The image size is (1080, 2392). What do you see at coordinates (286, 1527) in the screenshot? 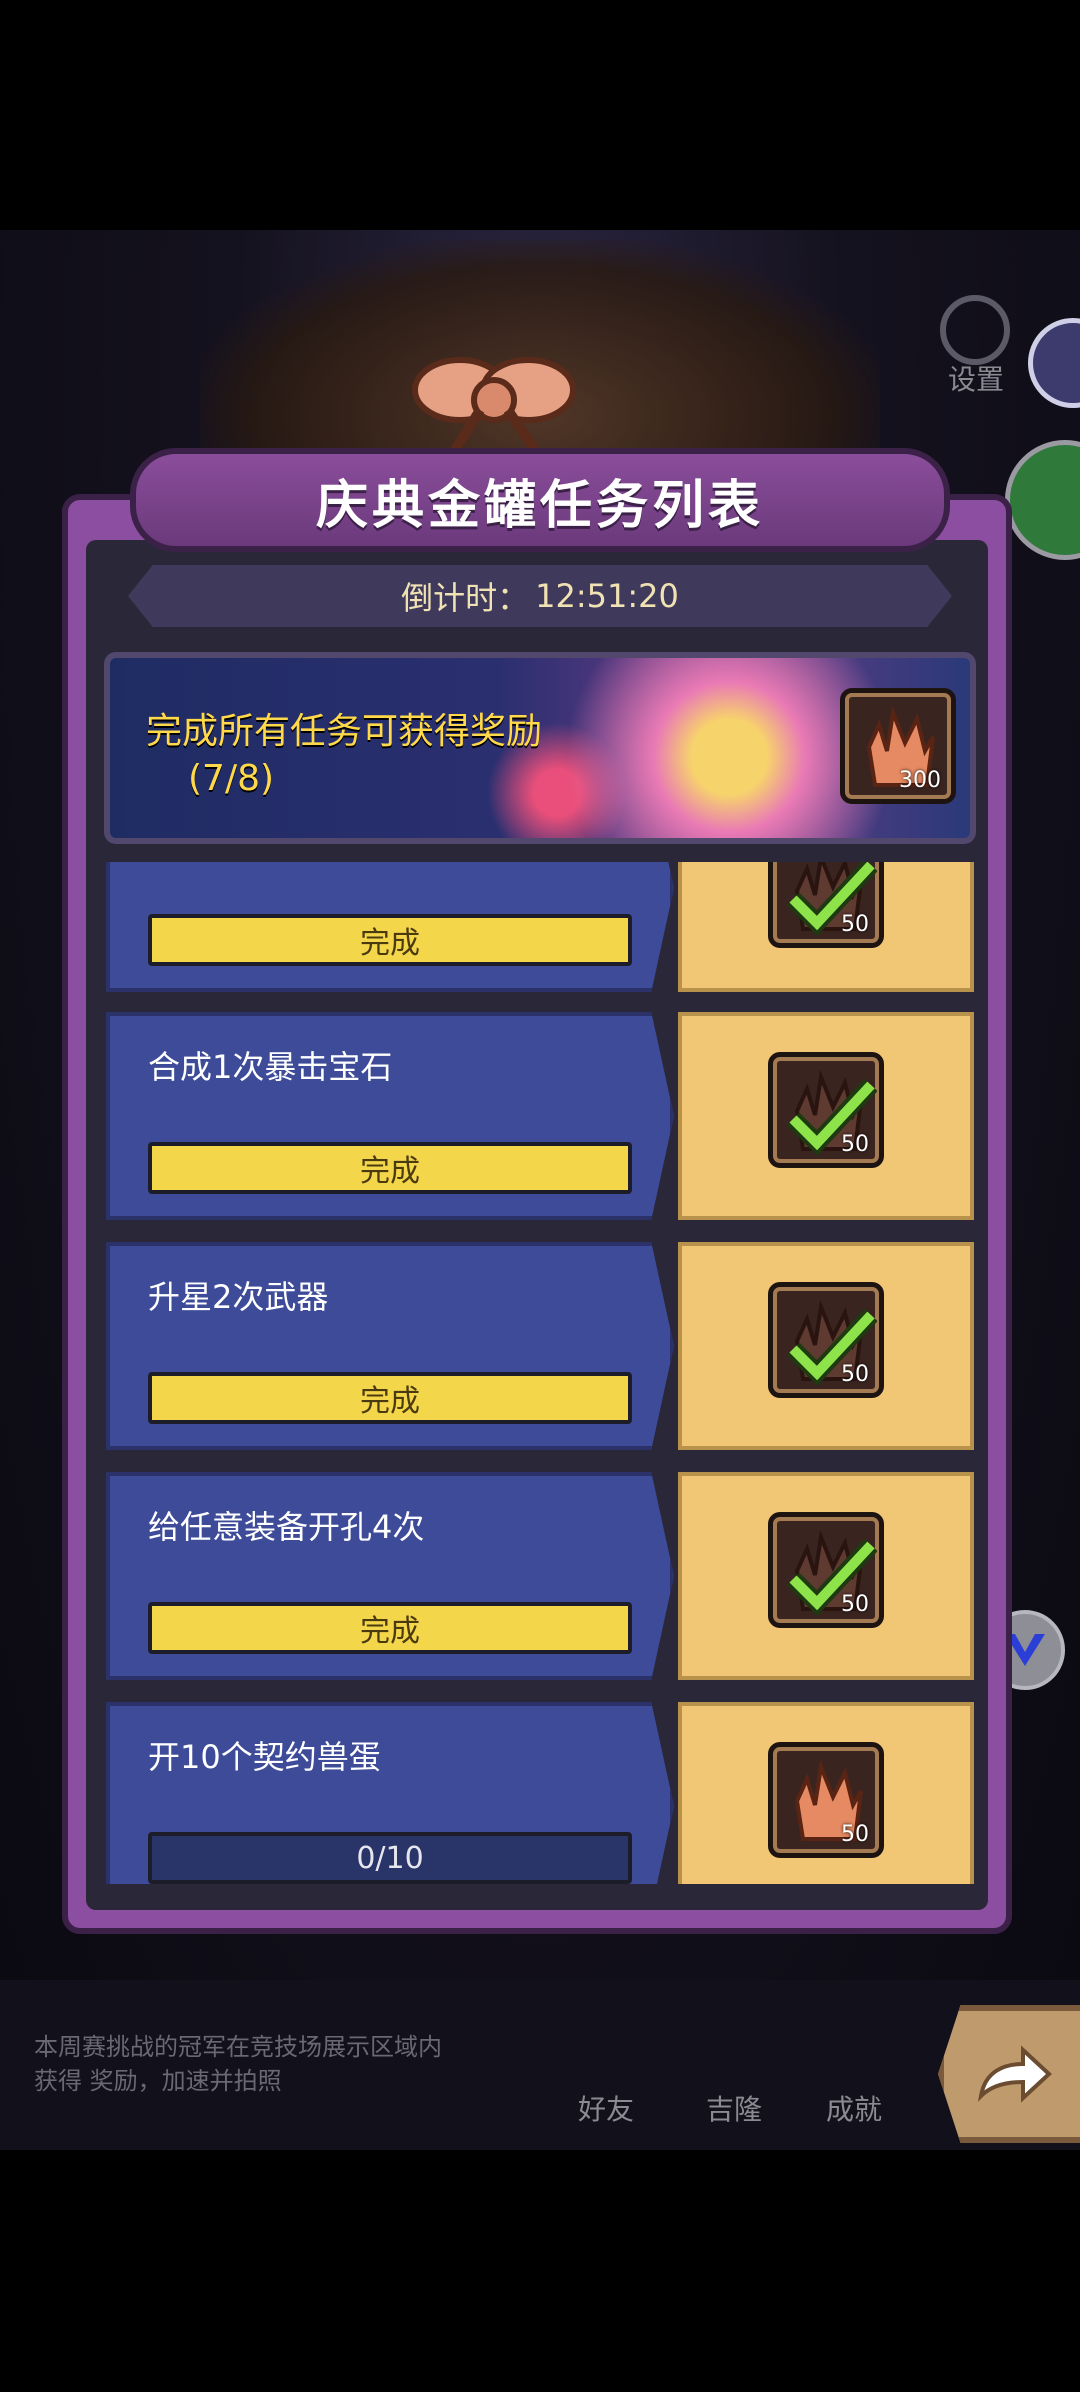
I see `task-name: 给任意装备开孔4次` at bounding box center [286, 1527].